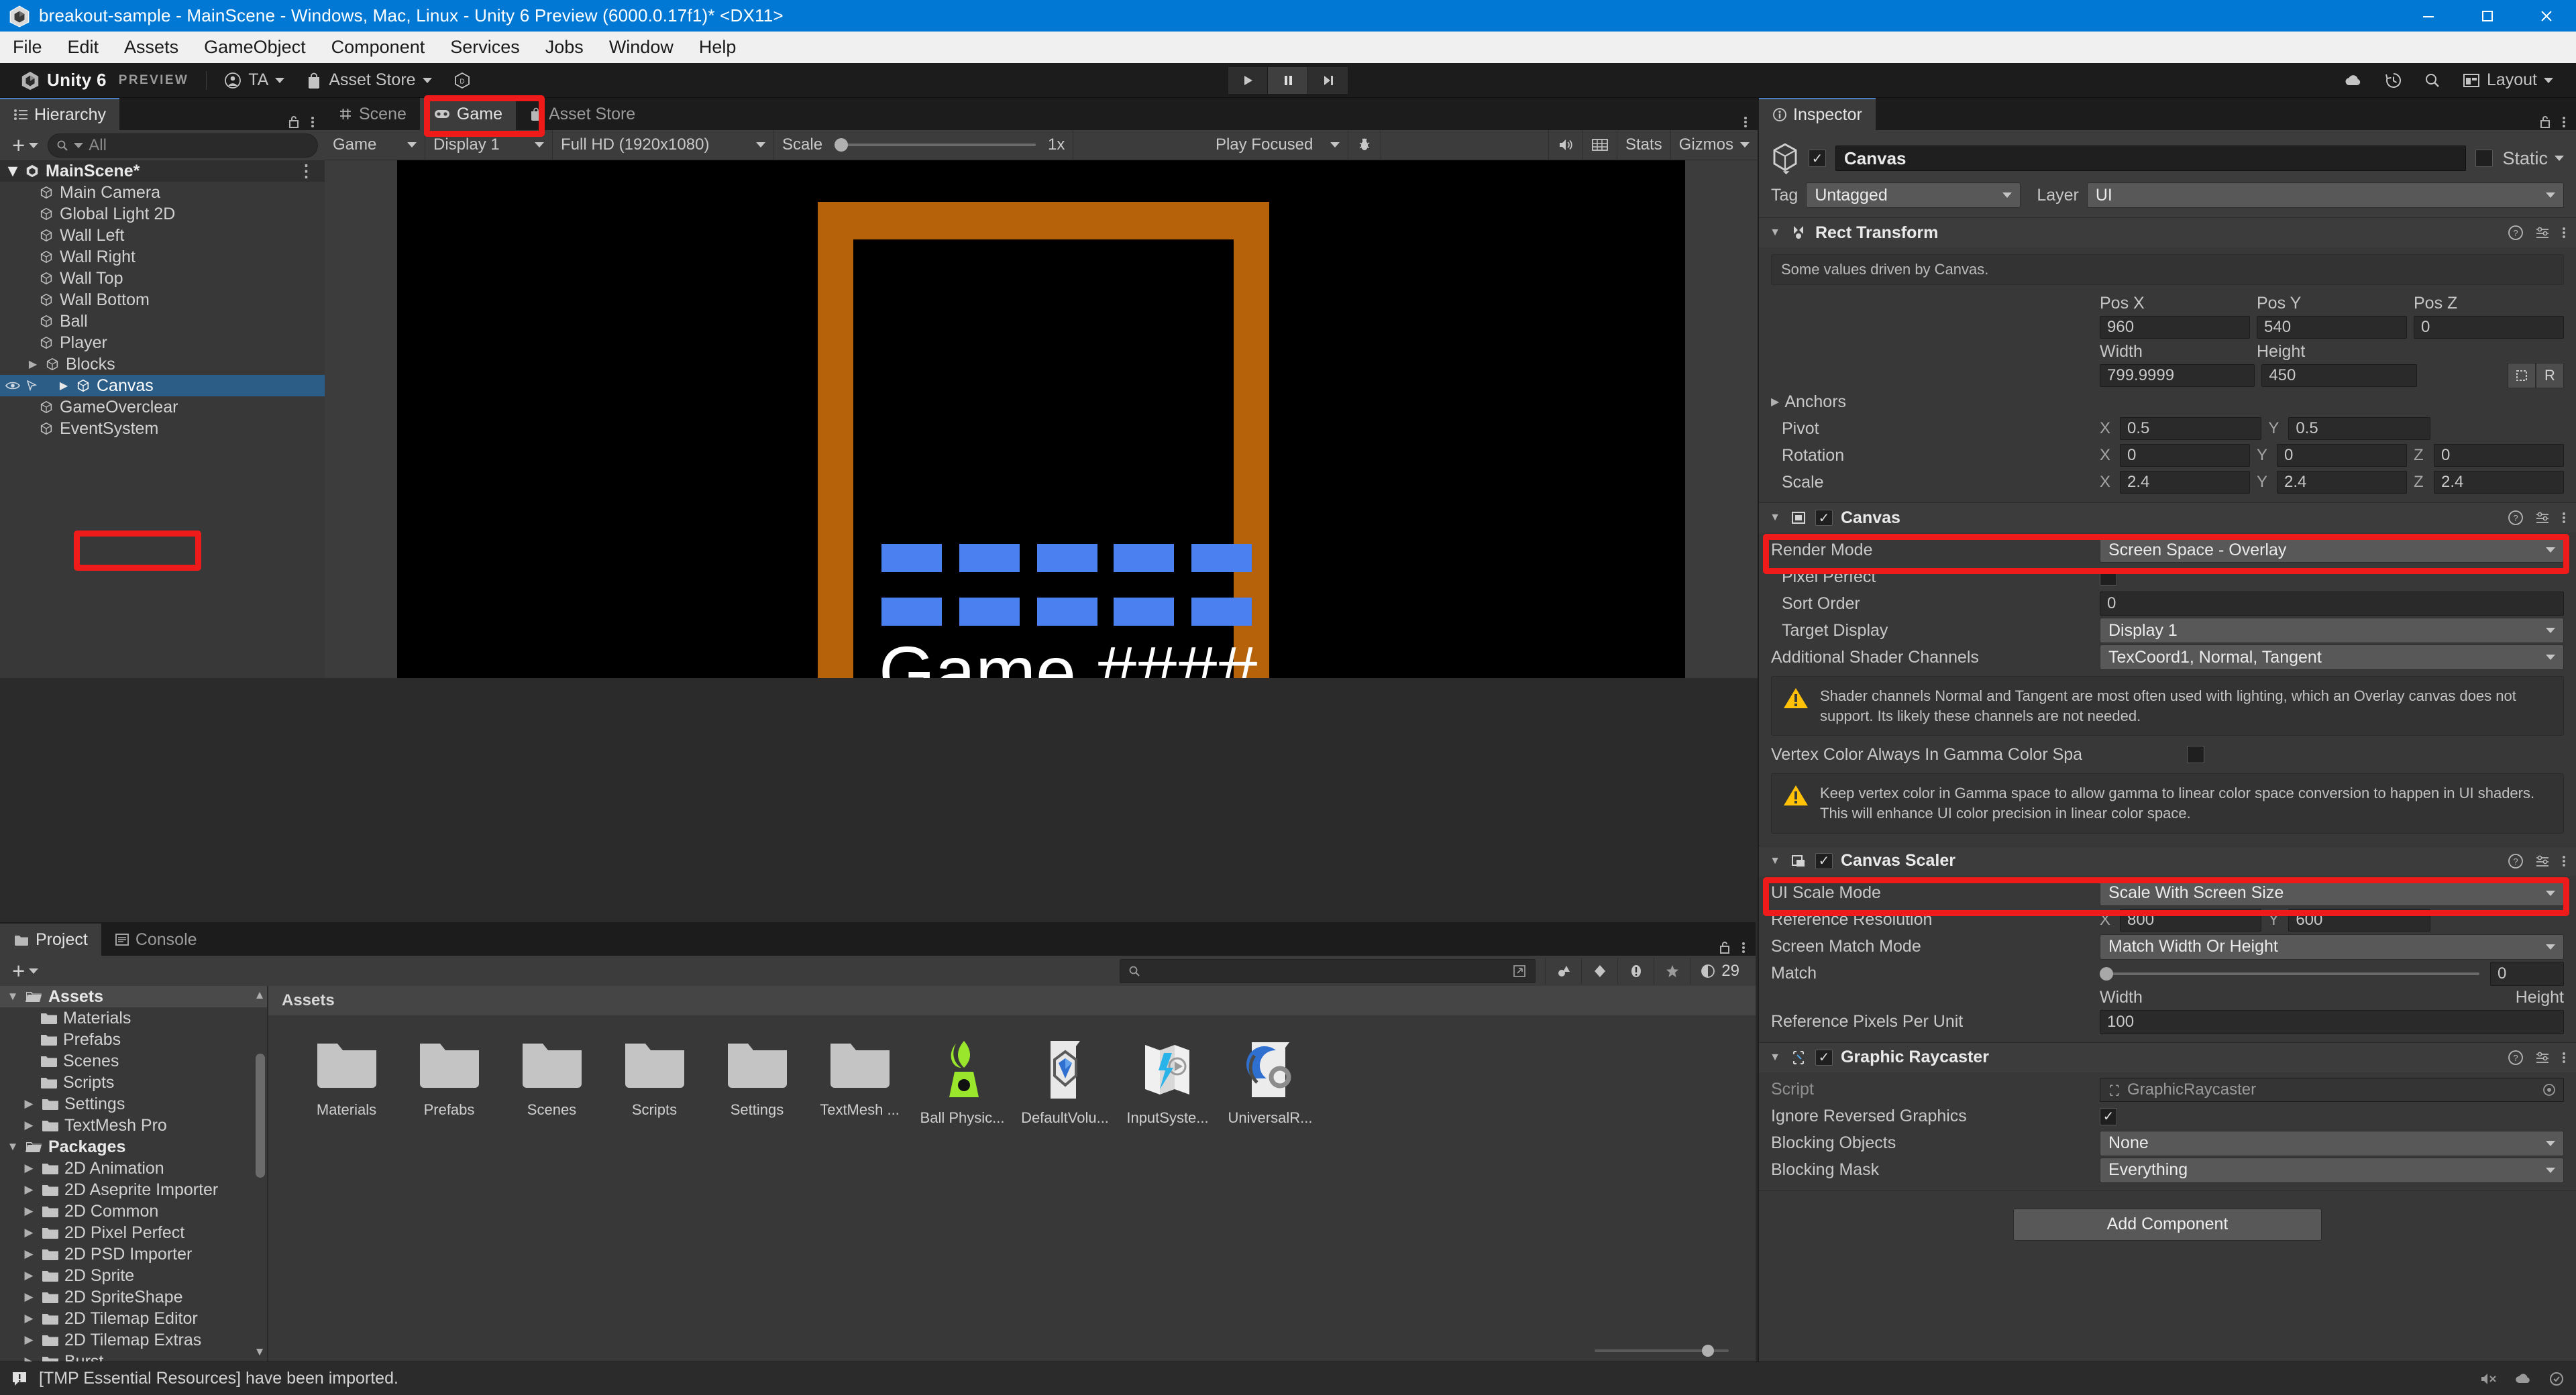  What do you see at coordinates (162, 364) in the screenshot?
I see `hierarchy-item-blocks: ▶ Blocks` at bounding box center [162, 364].